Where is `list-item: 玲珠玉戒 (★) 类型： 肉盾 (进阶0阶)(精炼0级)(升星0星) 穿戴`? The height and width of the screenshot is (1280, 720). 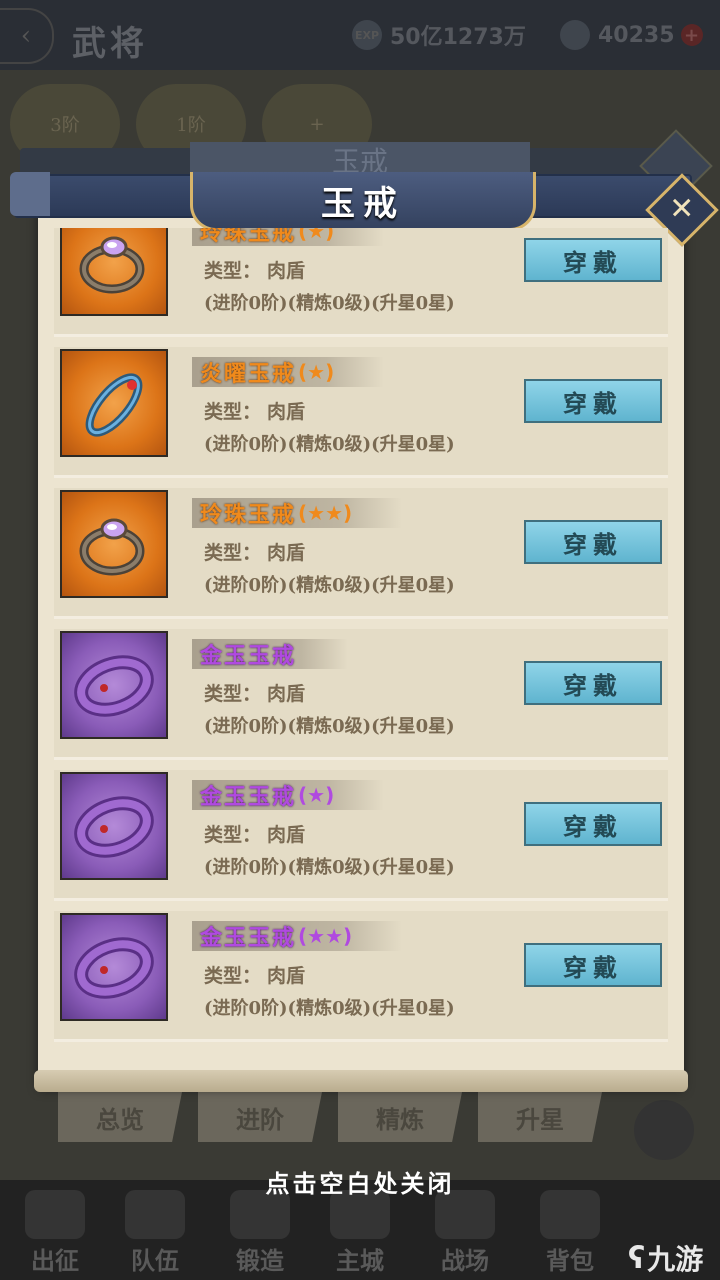
list-item: 玲珠玉戒 (★) 类型： 肉盾 (进阶0阶)(精炼0级)(升星0星) 穿戴 is located at coordinates (361, 282).